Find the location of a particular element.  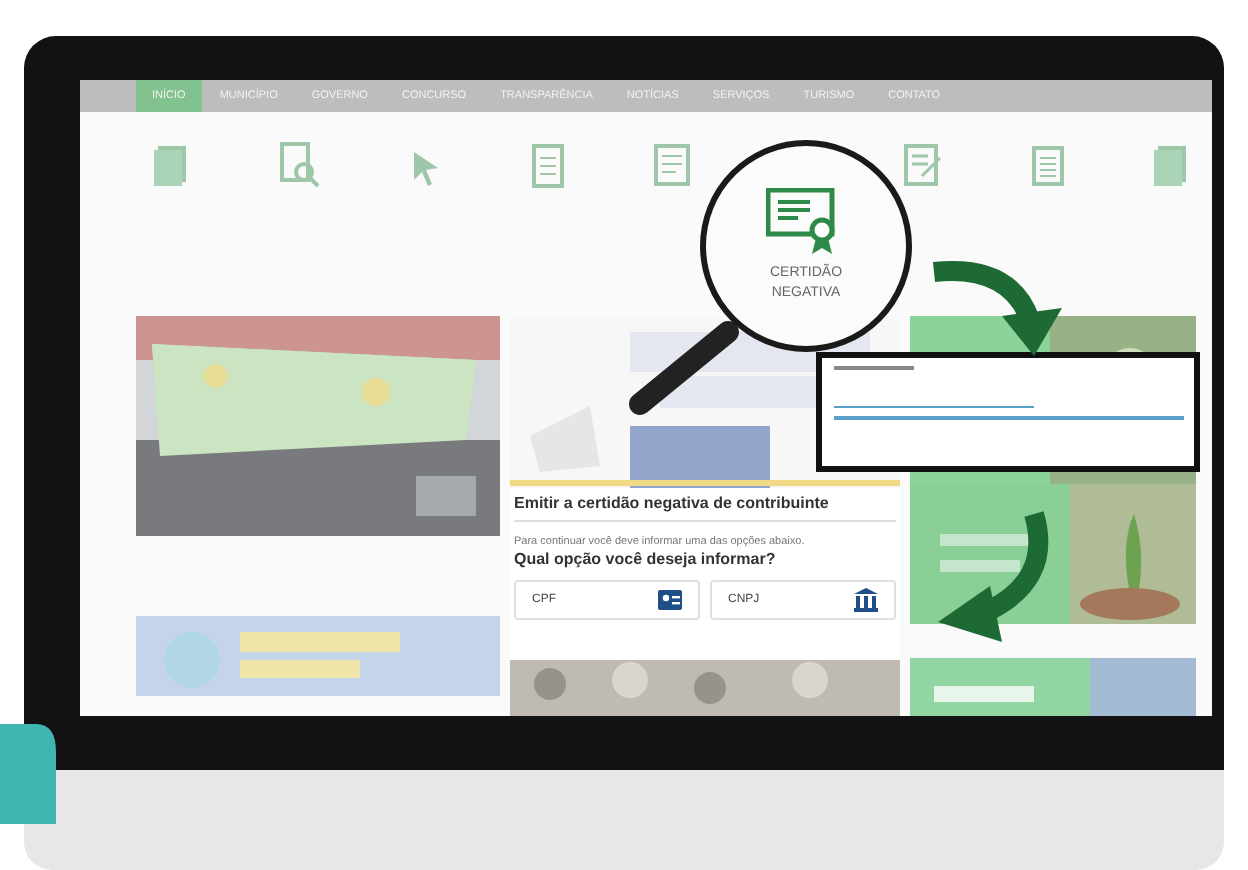

bank-icon is located at coordinates (866, 600).